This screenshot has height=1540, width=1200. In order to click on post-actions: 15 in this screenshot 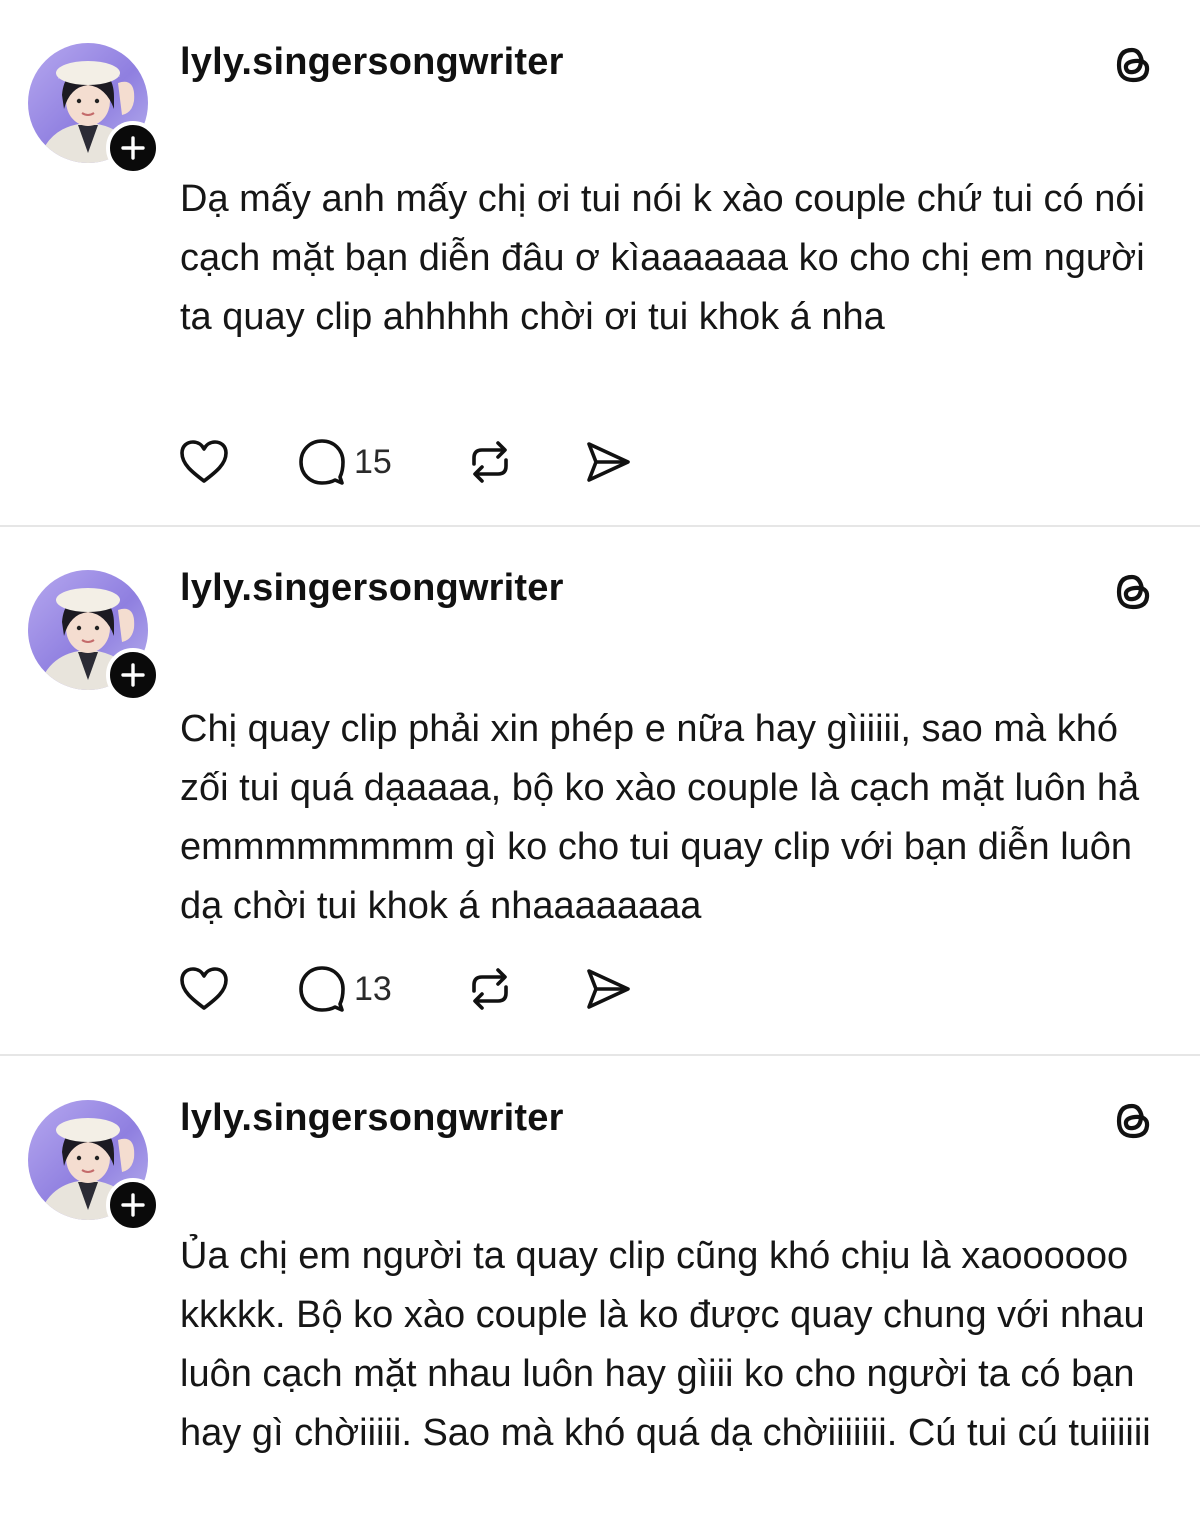, I will do `click(406, 462)`.